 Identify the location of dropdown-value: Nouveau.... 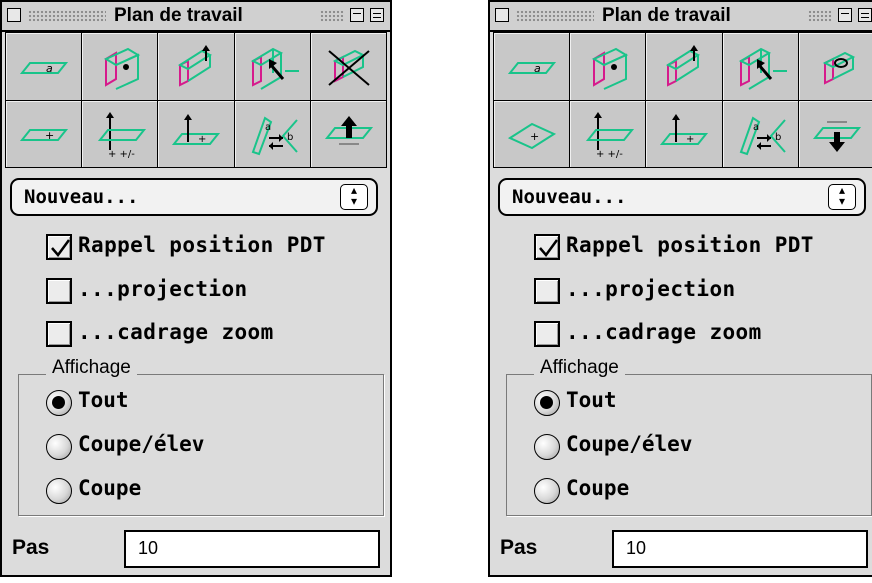
(569, 197).